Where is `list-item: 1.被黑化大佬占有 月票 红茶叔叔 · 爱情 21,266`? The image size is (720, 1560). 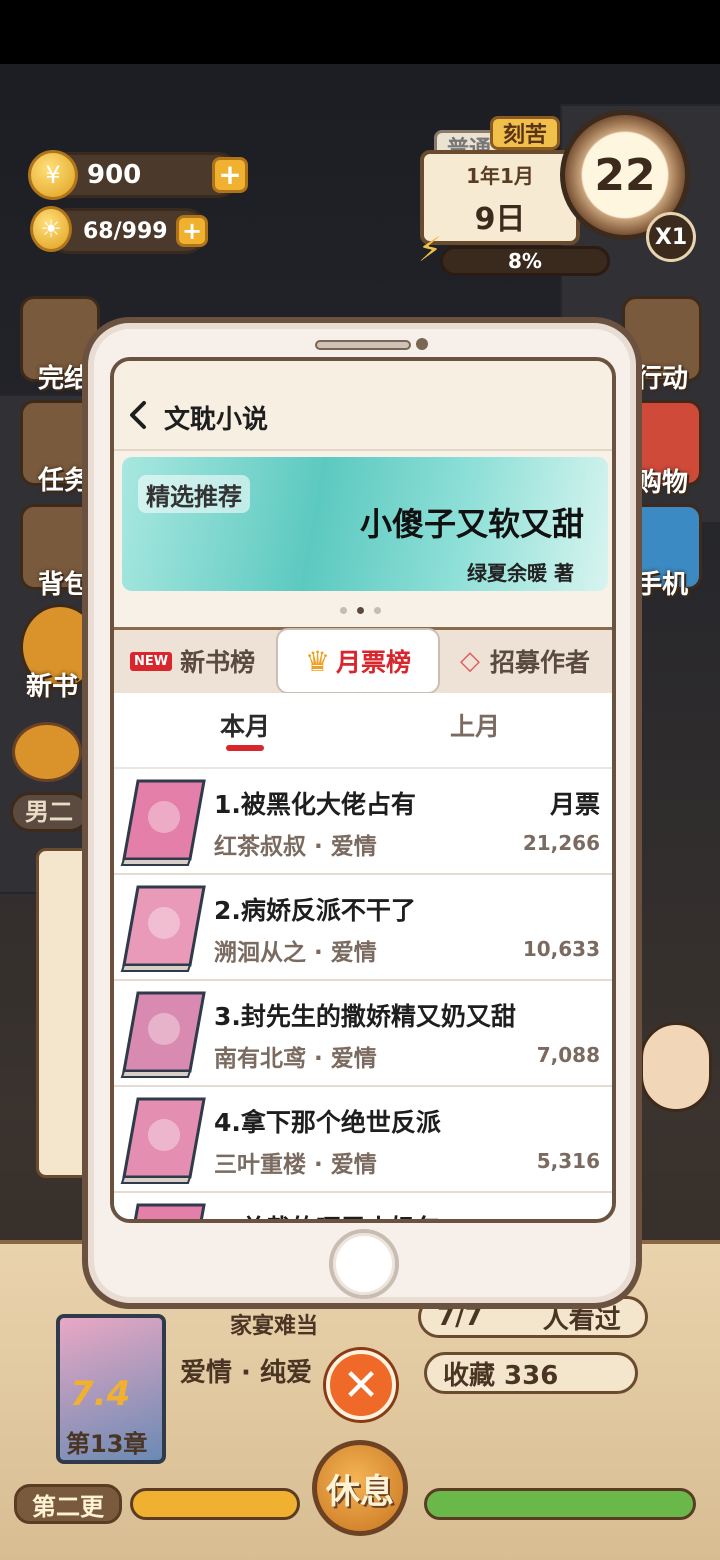
list-item: 1.被黑化大佬占有 月票 红茶叔叔 · 爱情 21,266 is located at coordinates (363, 822).